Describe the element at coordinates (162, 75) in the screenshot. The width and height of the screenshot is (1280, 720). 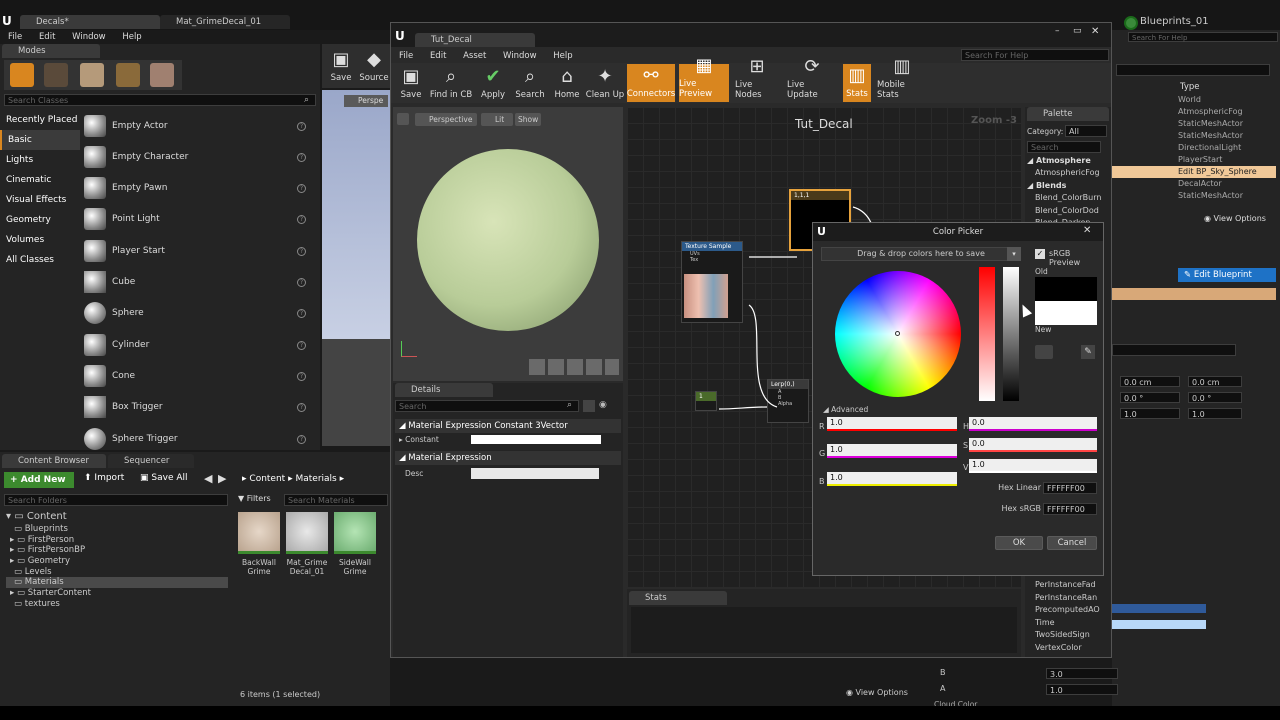
I see `geometry-mode-icon` at that location.